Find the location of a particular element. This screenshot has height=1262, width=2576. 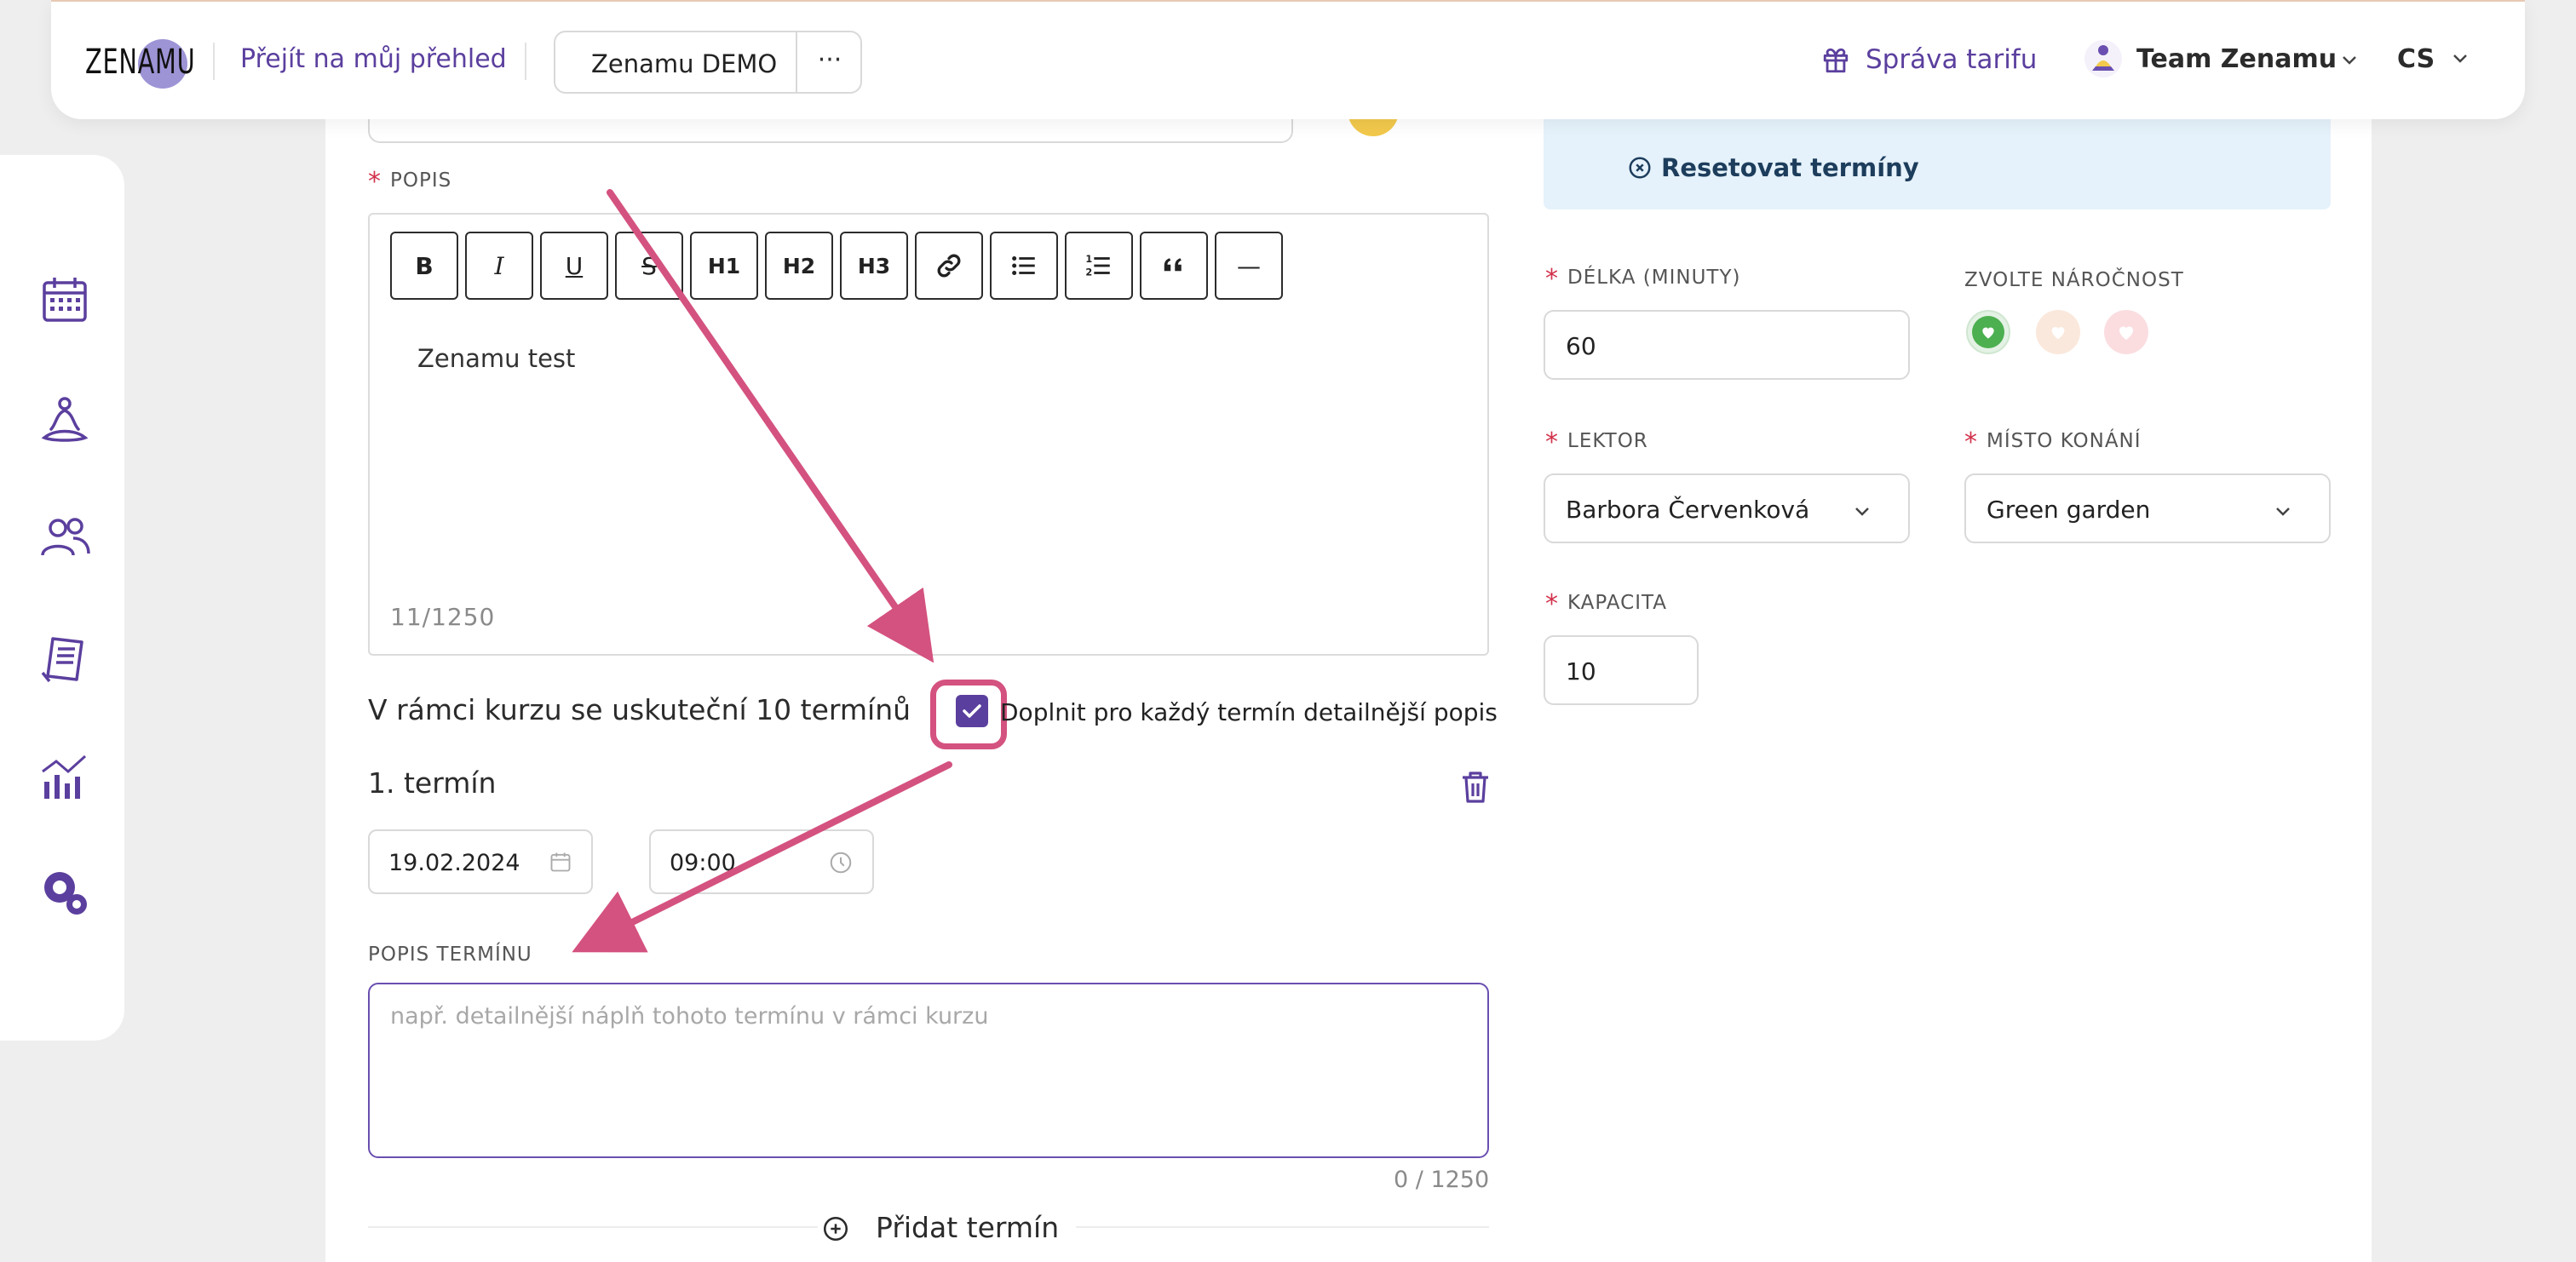

capacity-value: 10 is located at coordinates (1581, 671).